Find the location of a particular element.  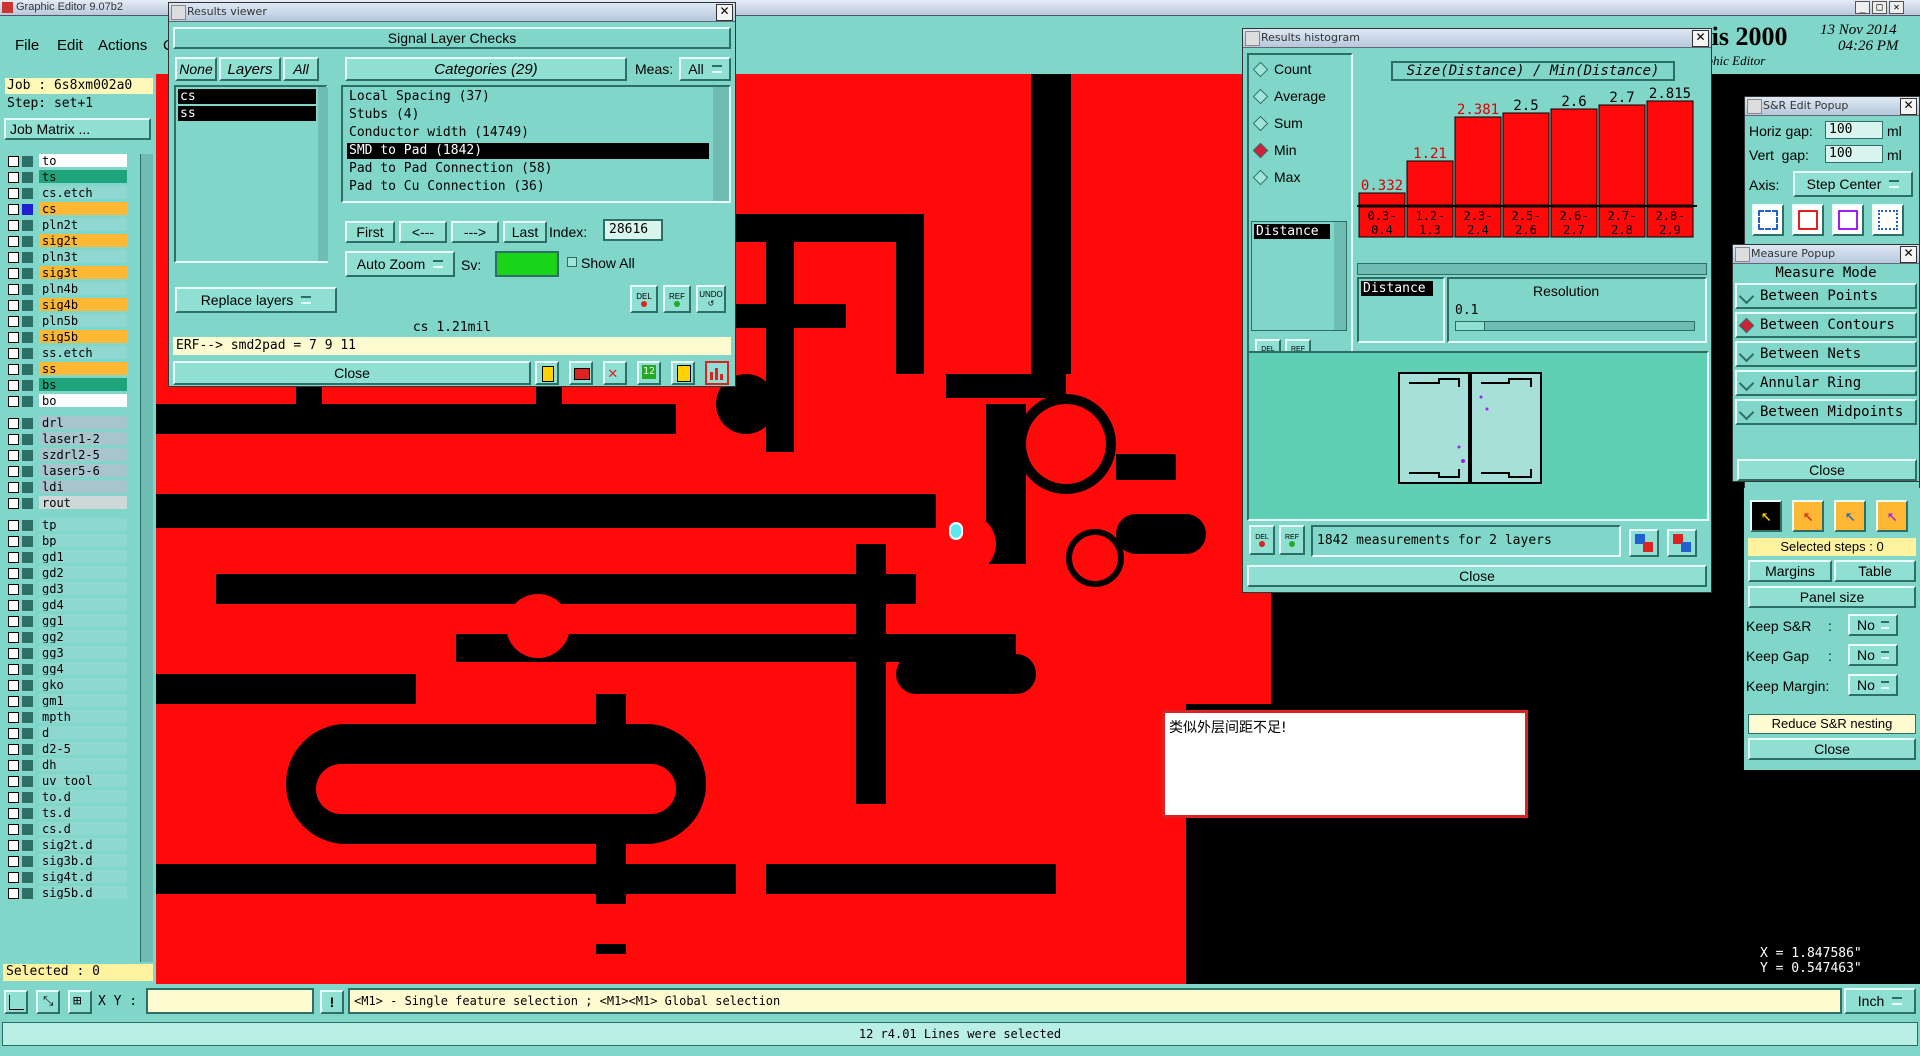

layer-row: sig5b is located at coordinates (66, 337).